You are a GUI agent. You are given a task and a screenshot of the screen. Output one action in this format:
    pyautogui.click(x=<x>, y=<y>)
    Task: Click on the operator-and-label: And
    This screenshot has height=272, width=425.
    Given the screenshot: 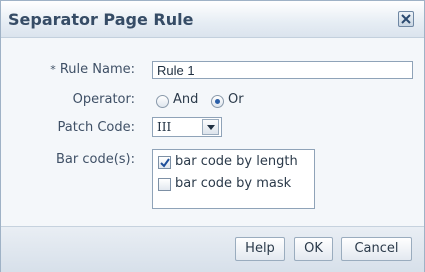 What is the action you would take?
    pyautogui.click(x=186, y=99)
    